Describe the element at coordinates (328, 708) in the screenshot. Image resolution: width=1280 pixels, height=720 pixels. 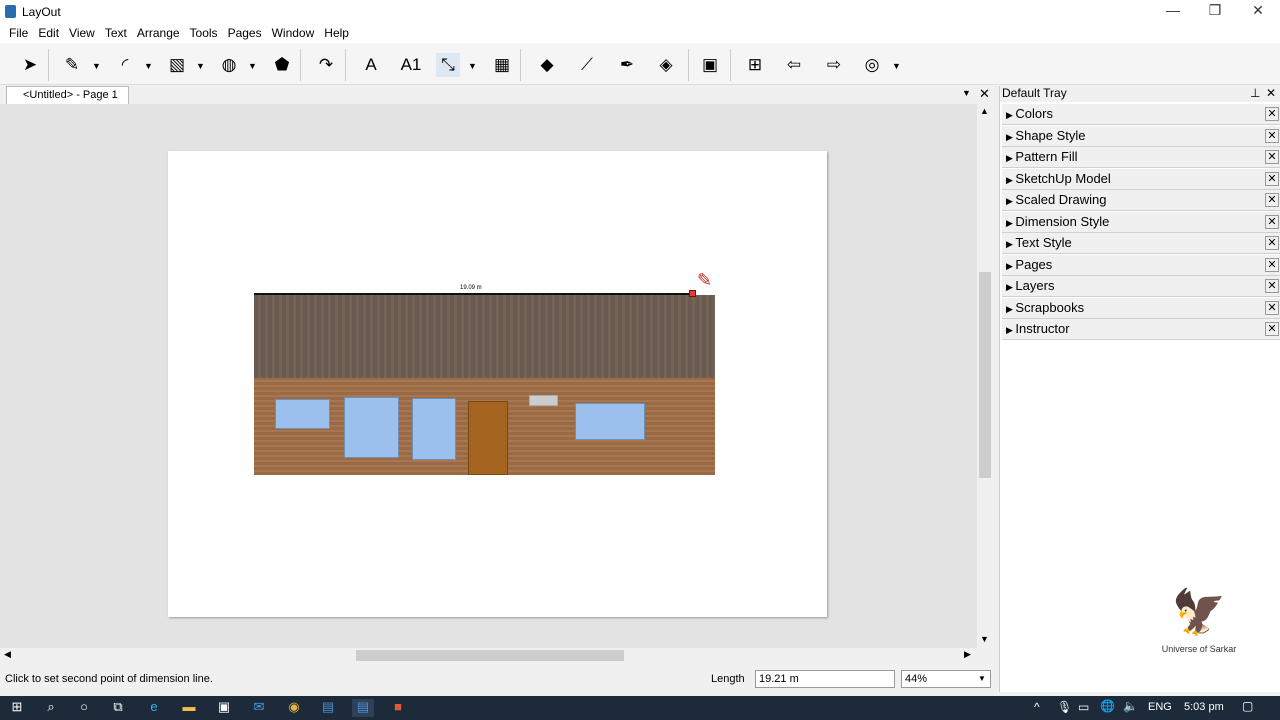
I see `sketchup-icon: ▤` at that location.